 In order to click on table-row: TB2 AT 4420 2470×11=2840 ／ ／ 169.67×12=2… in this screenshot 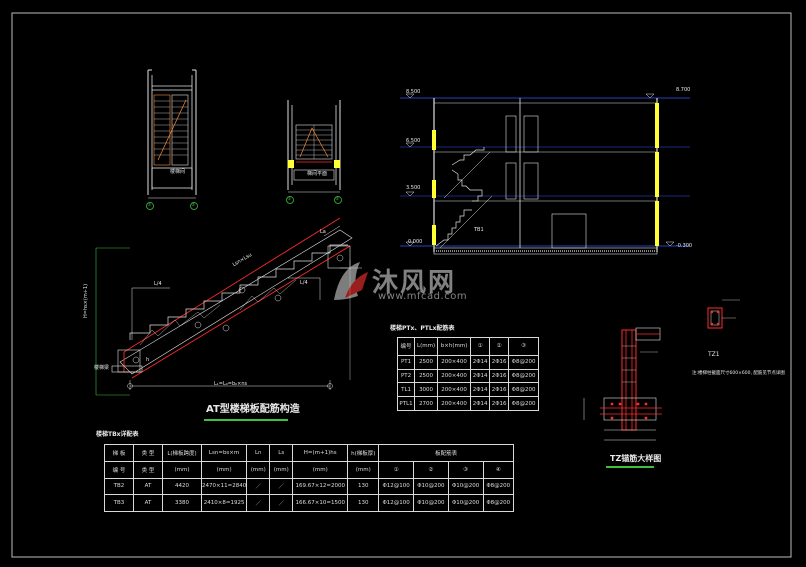, I will do `click(309, 486)`.